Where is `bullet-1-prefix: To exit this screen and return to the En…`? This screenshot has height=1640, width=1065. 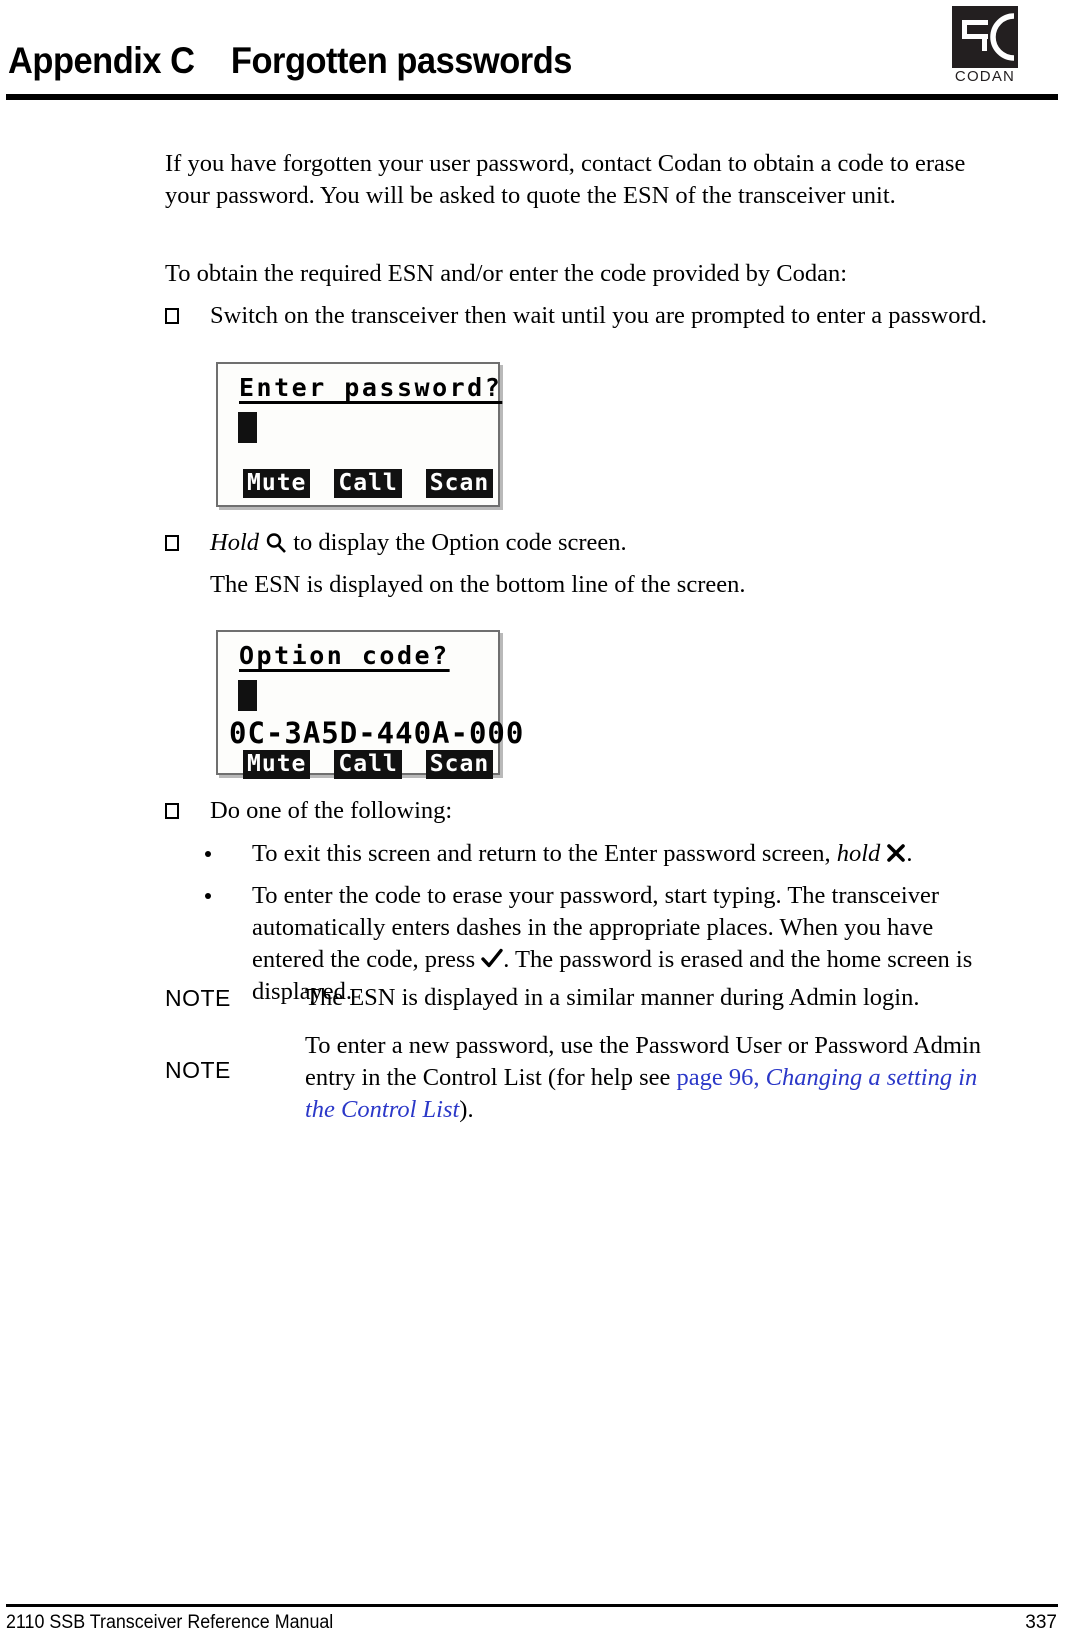
bullet-1-prefix: To exit this screen and return to the En… is located at coordinates (541, 853).